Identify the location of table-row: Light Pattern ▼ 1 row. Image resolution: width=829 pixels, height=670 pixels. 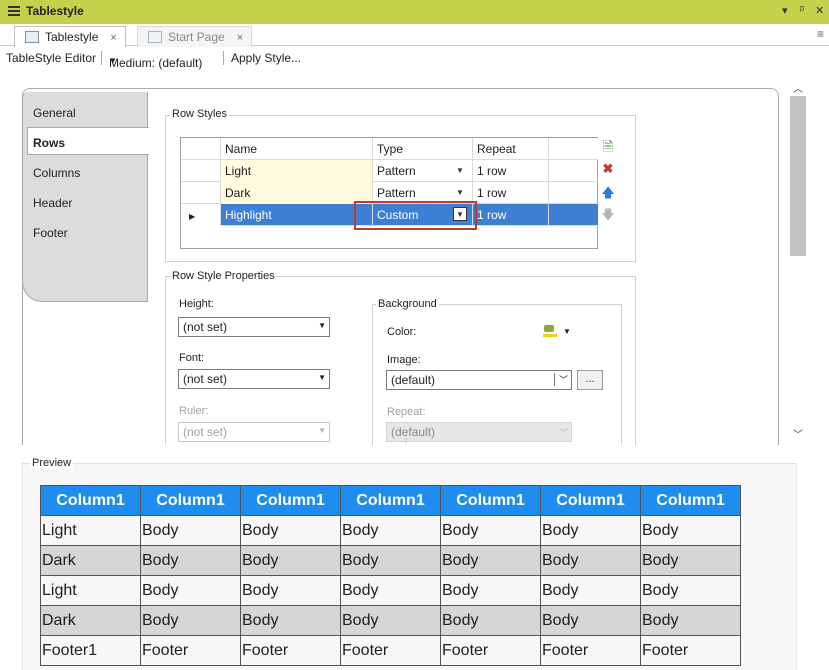
(389, 171).